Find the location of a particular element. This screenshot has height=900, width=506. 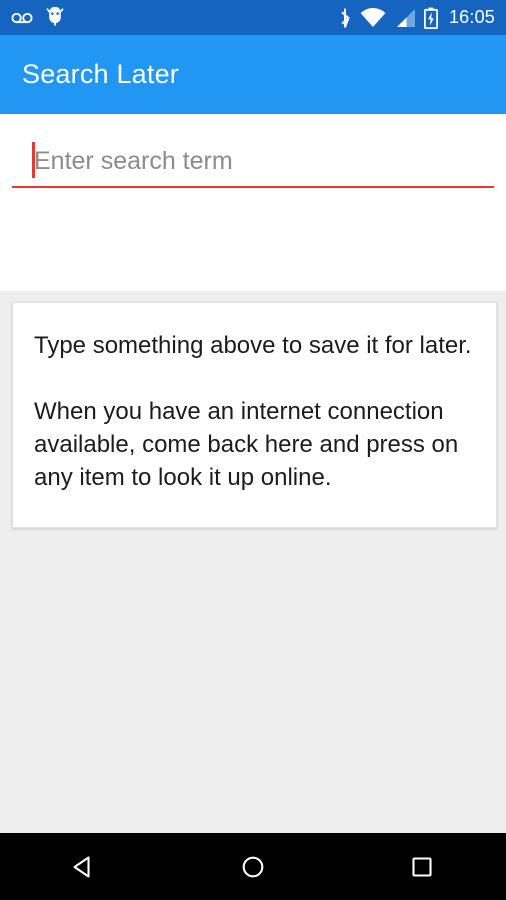

home-circle-icon is located at coordinates (253, 866).